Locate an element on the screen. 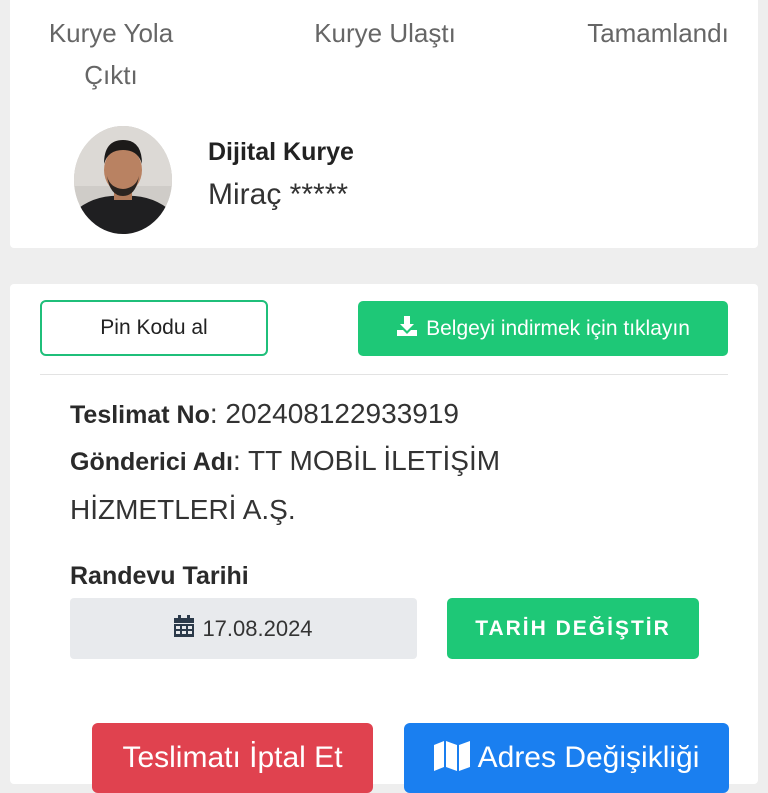  delivery-number: Teslimat No: 202408122933919 is located at coordinates (264, 413).